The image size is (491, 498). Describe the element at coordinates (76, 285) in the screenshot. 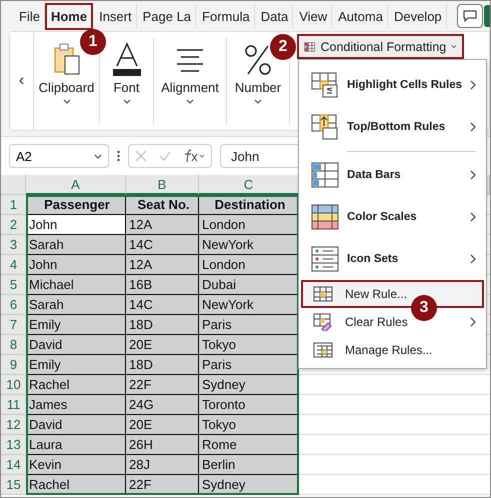

I see `table-cell: Michael` at that location.